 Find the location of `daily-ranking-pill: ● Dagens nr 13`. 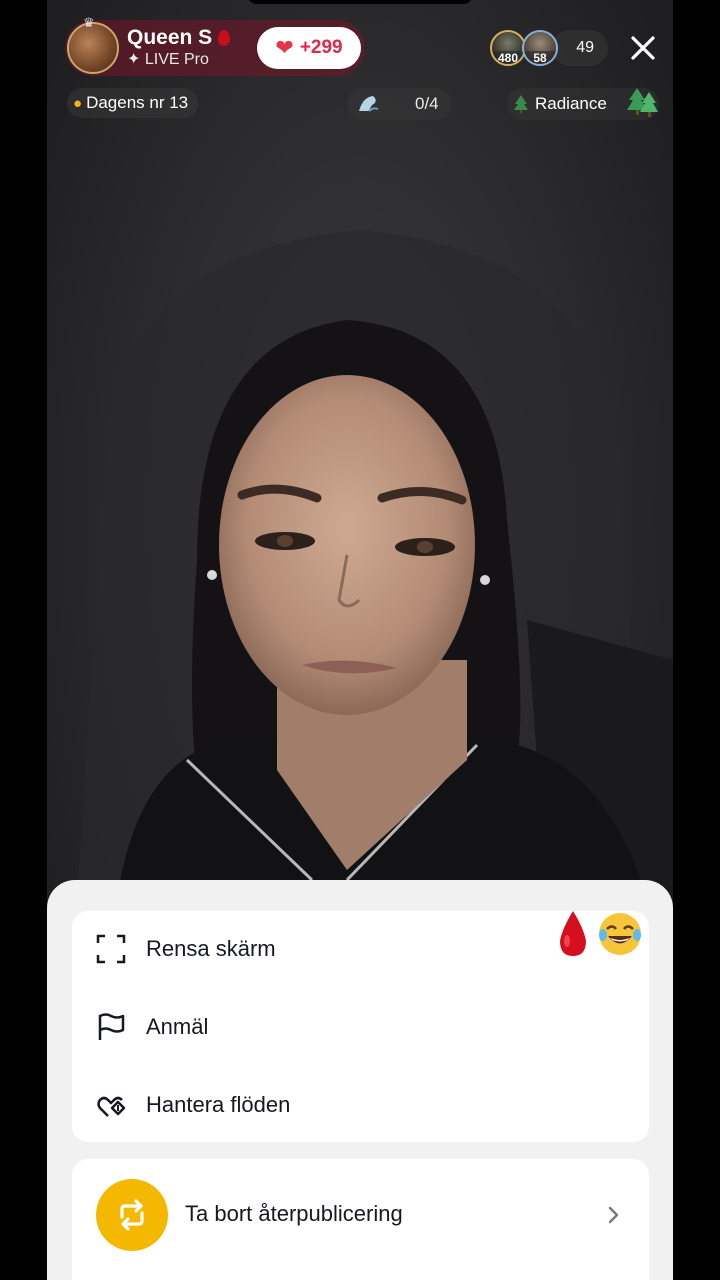

daily-ranking-pill: ● Dagens nr 13 is located at coordinates (133, 103).